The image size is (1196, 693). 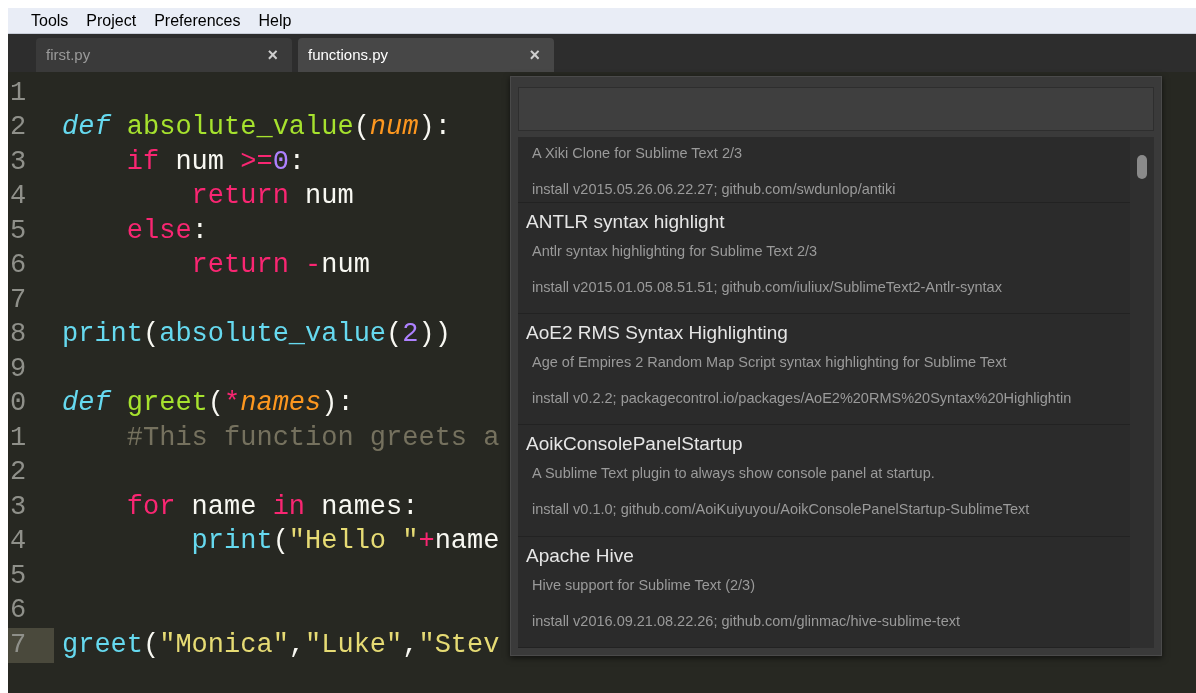 What do you see at coordinates (767, 287) in the screenshot?
I see `package-install-info: install v2015.01.05.08.51.51; github.com/iuliux/SublimeText2-Antlr-syntax` at bounding box center [767, 287].